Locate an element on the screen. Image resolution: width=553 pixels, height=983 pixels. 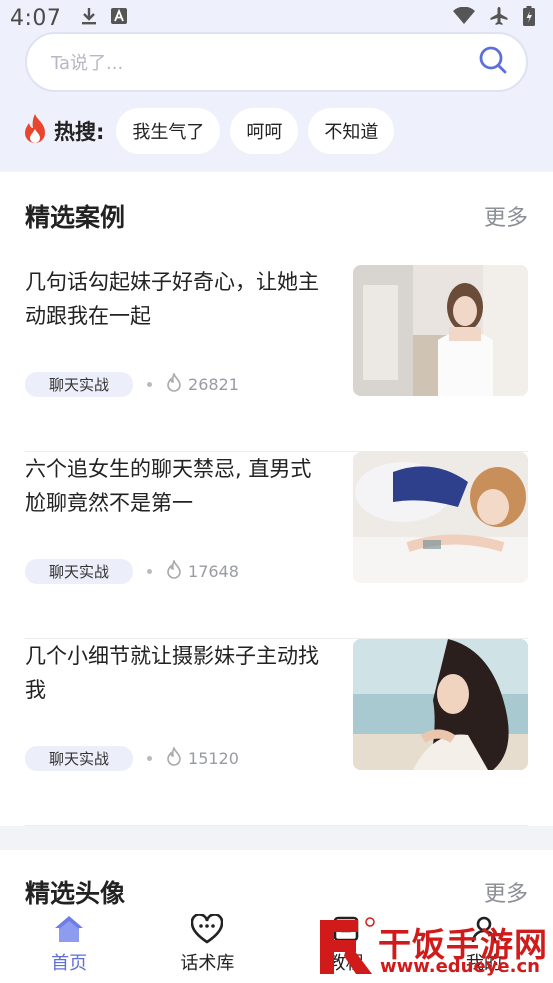
hot-search-row: 热搜: 我生气了 呵呵 不知道 is located at coordinates (213, 131).